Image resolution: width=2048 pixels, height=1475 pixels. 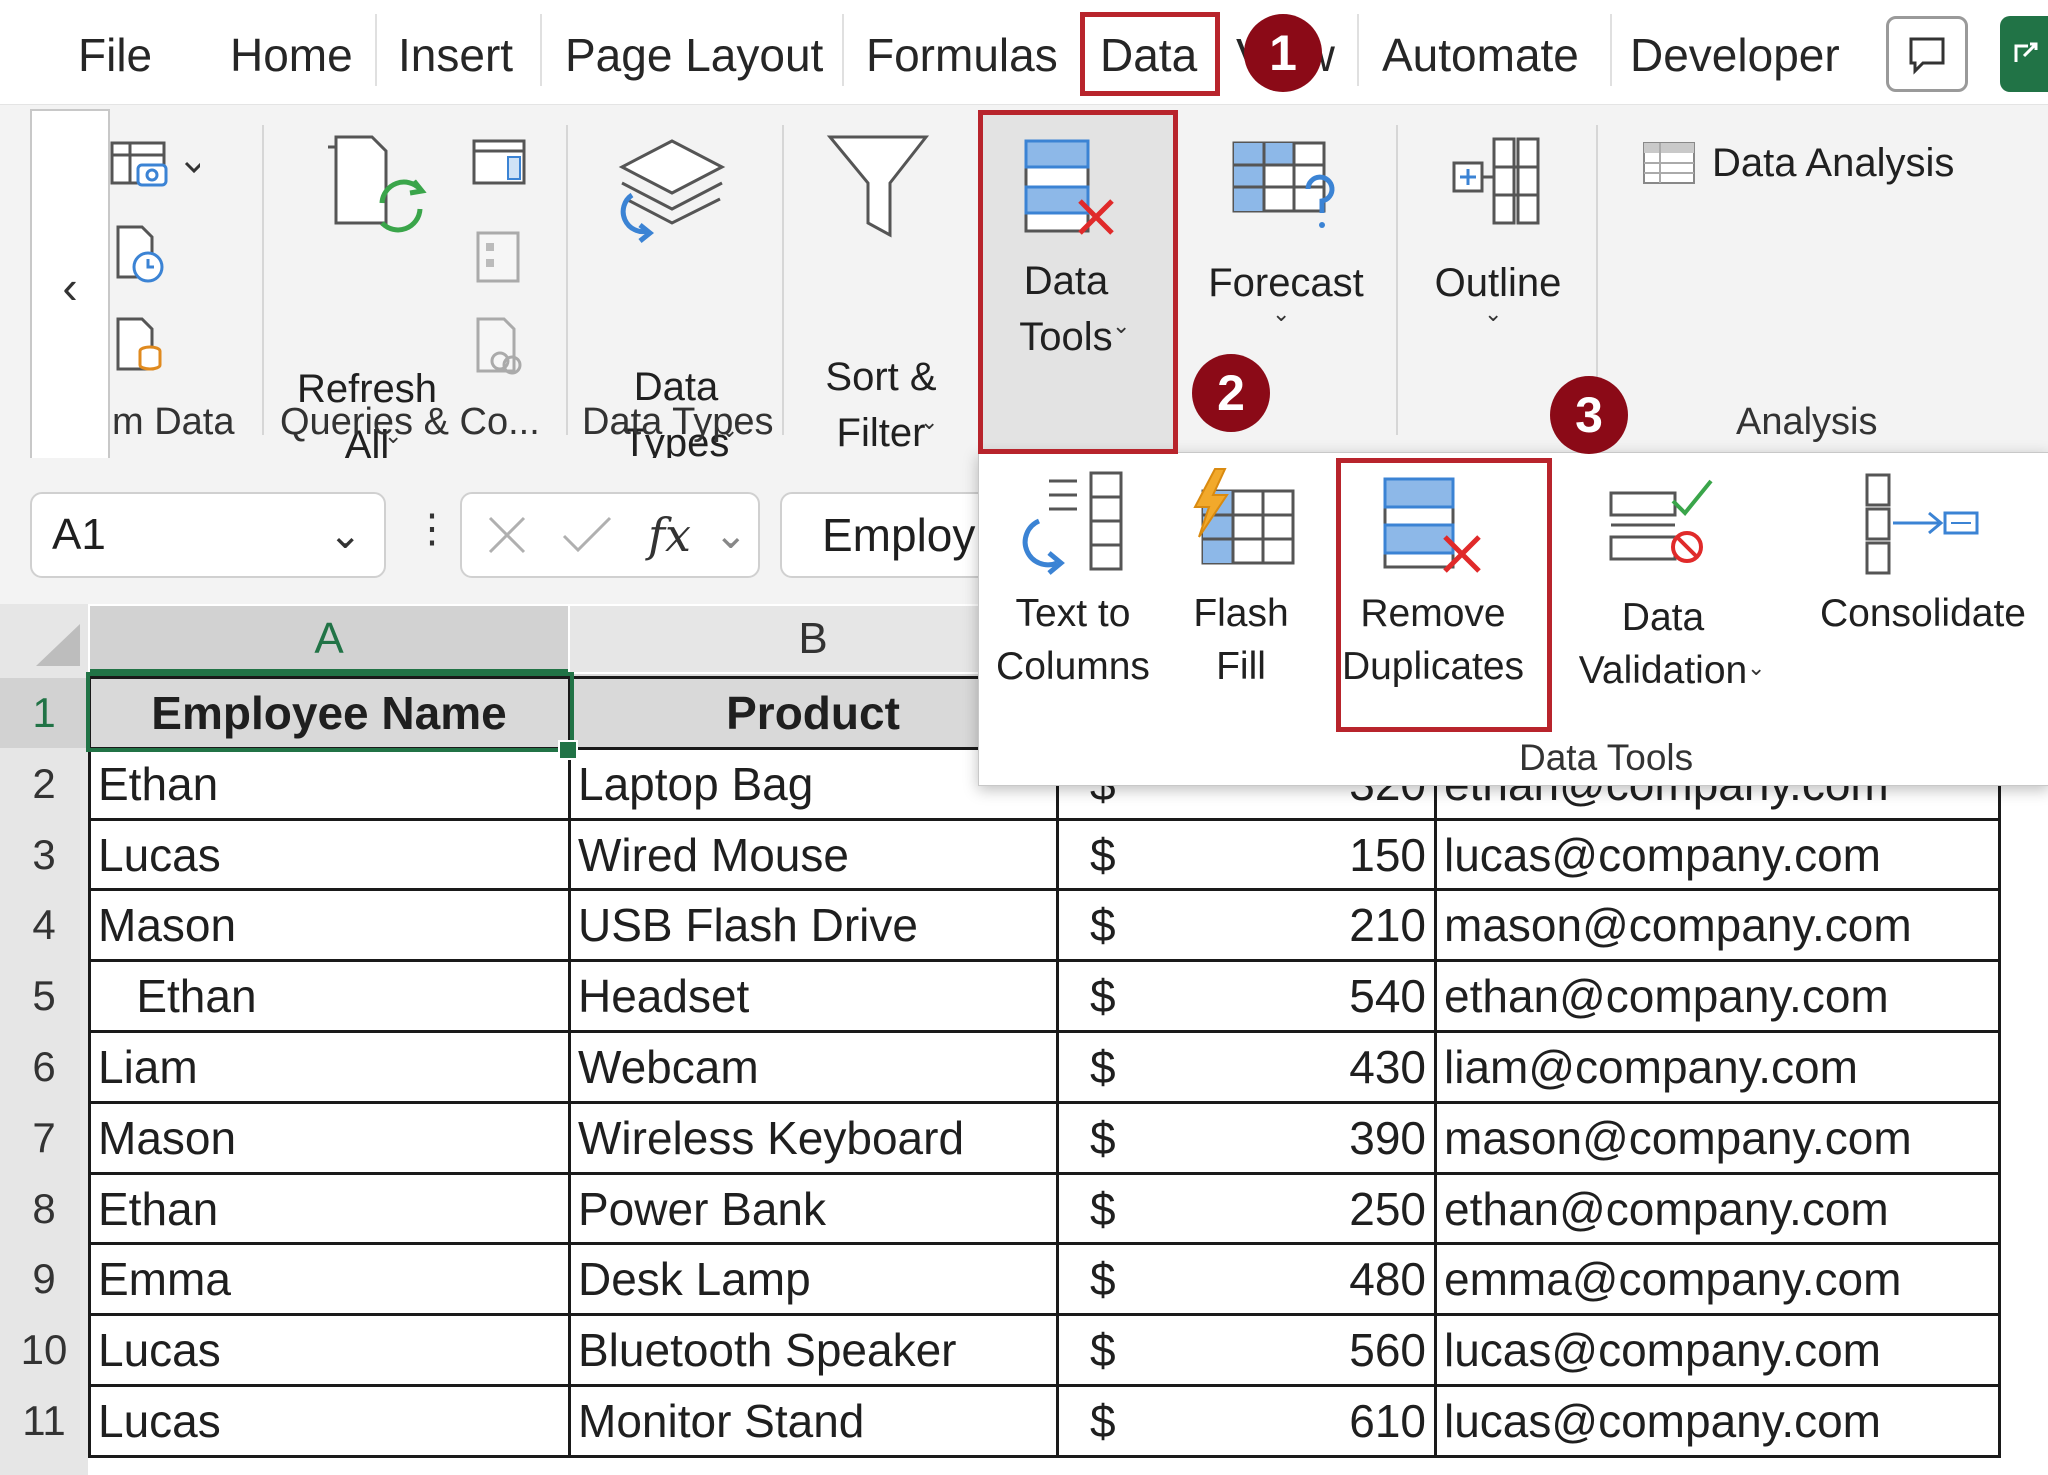 I want to click on share-button, so click(x=2024, y=54).